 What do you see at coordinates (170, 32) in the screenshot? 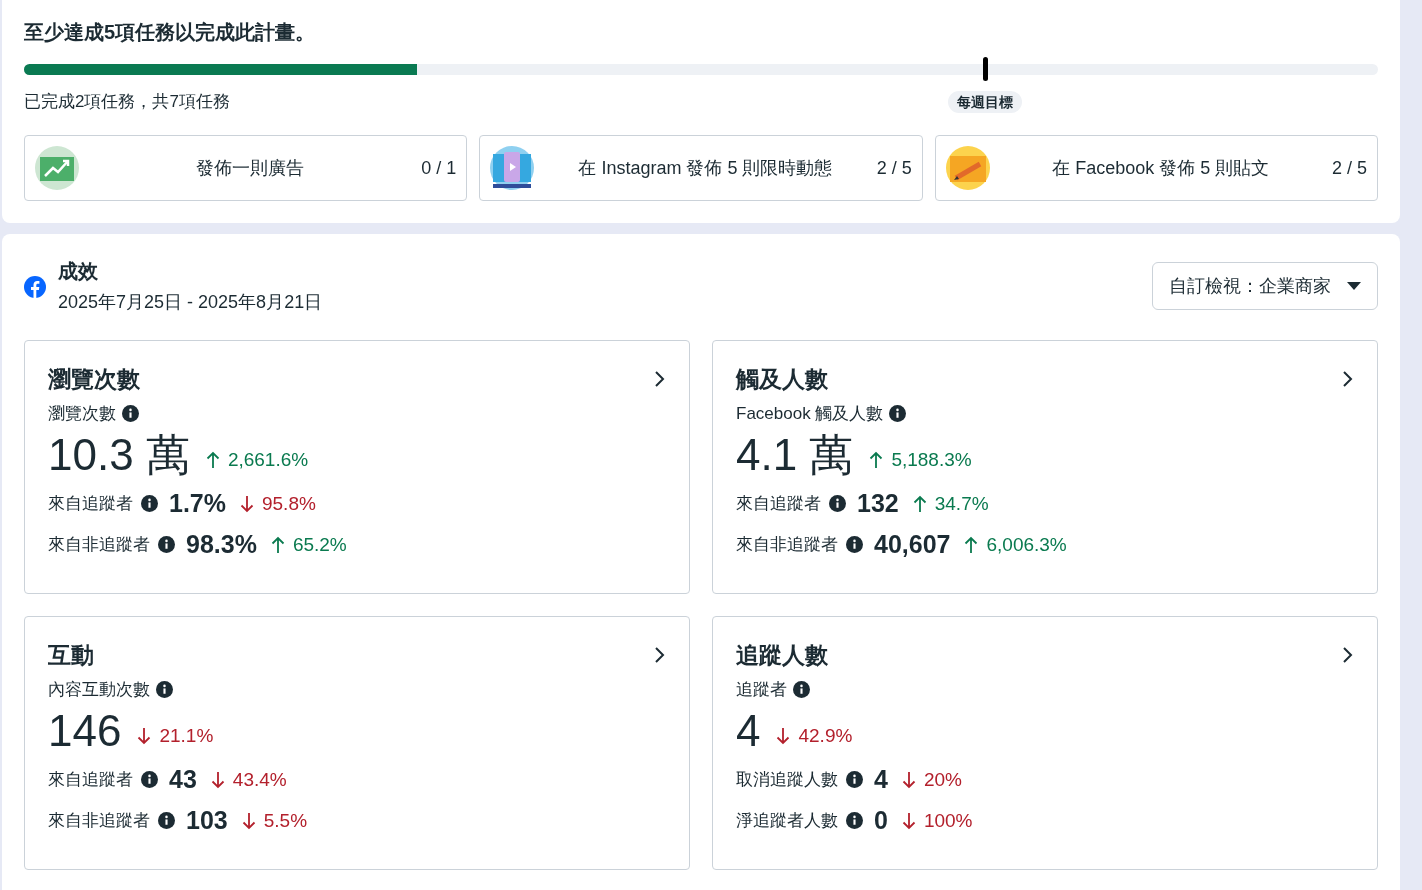
I see `plan-title: 至少達成5項任務以完成此計畫。` at bounding box center [170, 32].